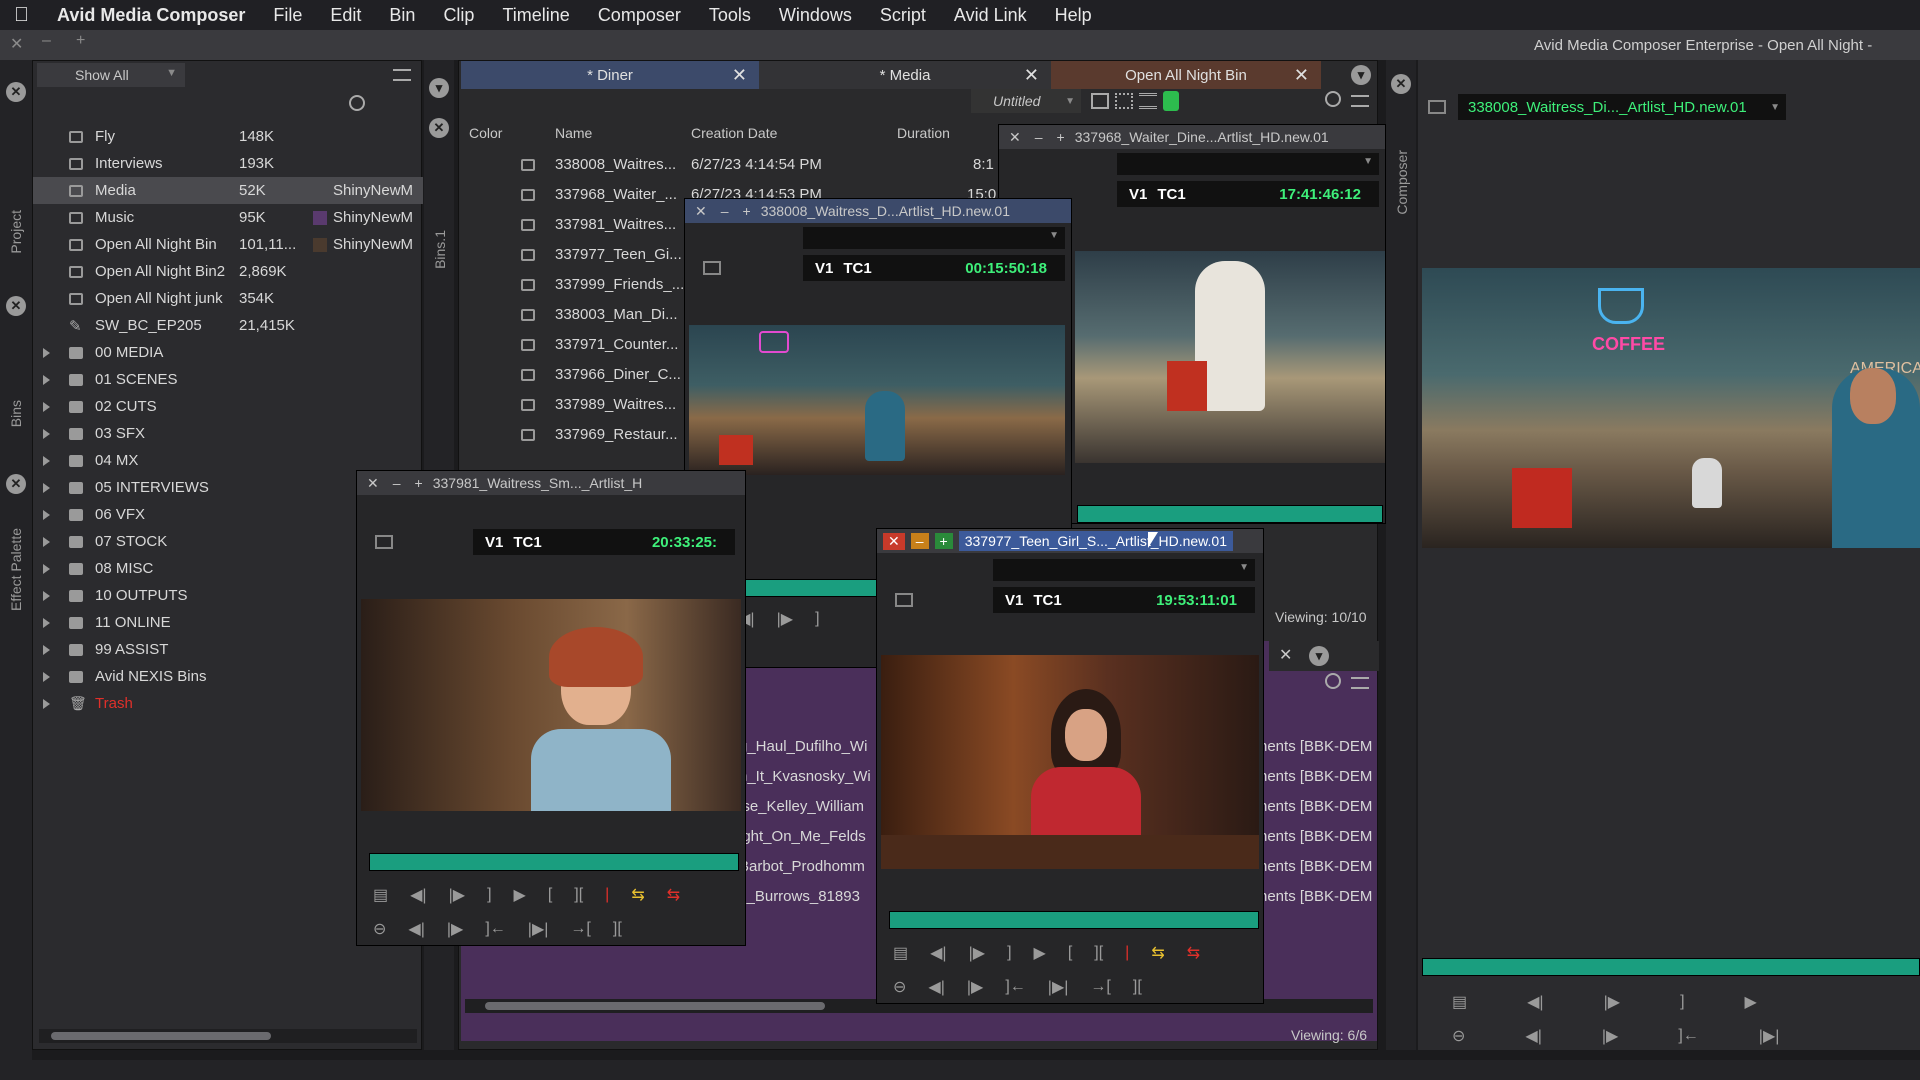 This screenshot has height=1080, width=1920. I want to click on zoom-window-icon: +, so click(80, 41).